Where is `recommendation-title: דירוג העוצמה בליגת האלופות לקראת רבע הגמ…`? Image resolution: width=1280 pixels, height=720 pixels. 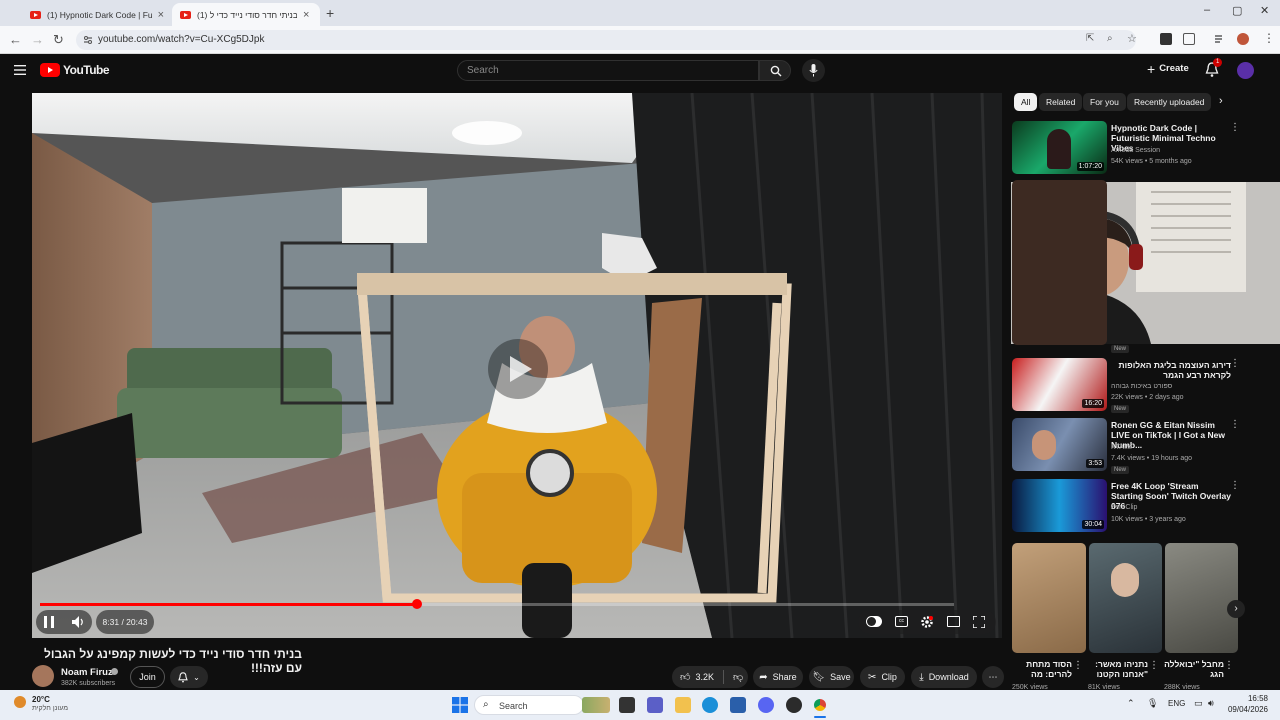
recommendation-title: דירוג העוצמה בליגת האלופות לקראת רבע הגמ… is located at coordinates (1171, 370).